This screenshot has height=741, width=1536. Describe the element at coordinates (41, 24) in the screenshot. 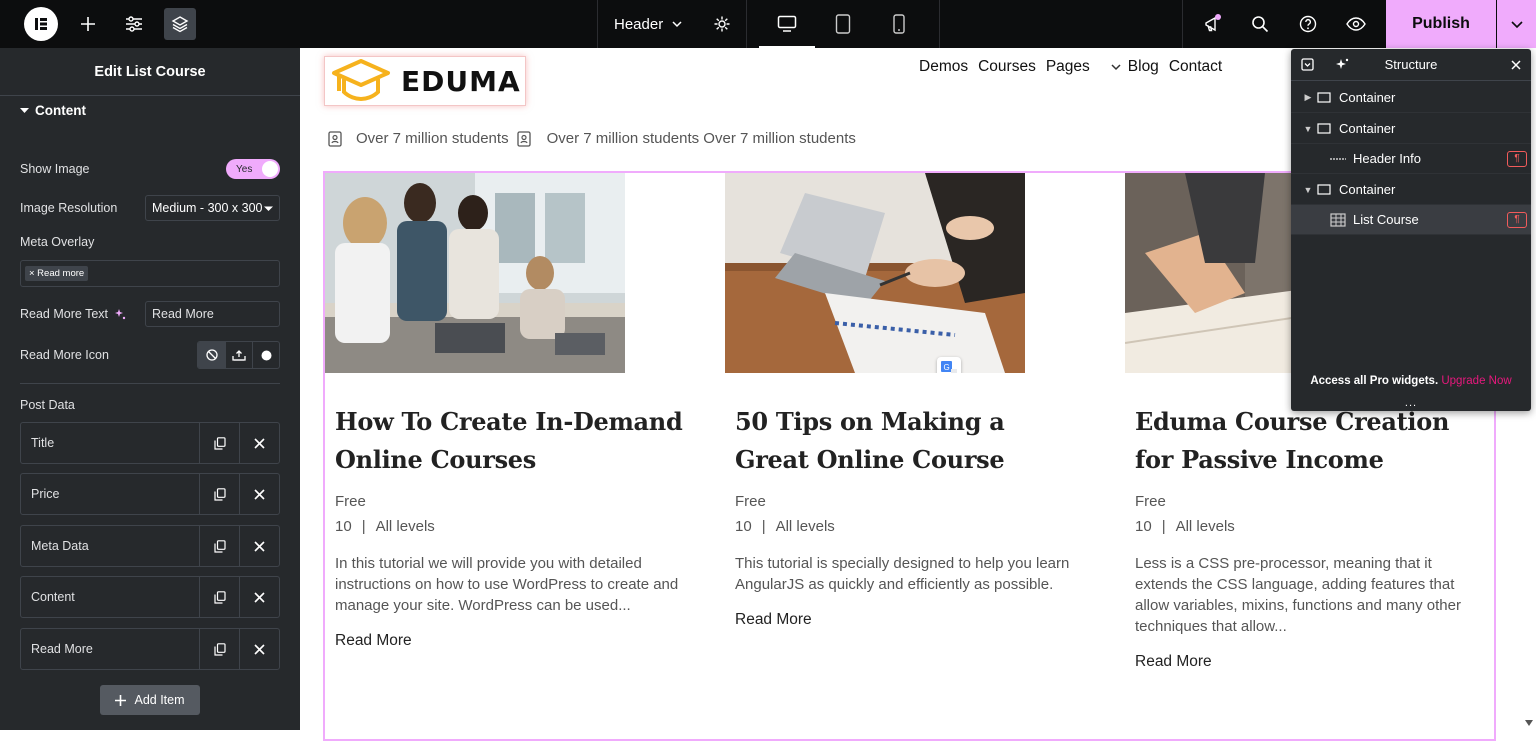

I see `elementor-logo-icon` at that location.